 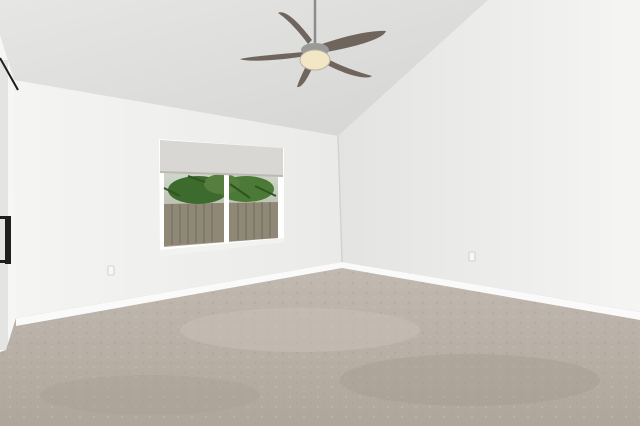 What do you see at coordinates (472, 256) in the screenshot?
I see `outlet-right` at bounding box center [472, 256].